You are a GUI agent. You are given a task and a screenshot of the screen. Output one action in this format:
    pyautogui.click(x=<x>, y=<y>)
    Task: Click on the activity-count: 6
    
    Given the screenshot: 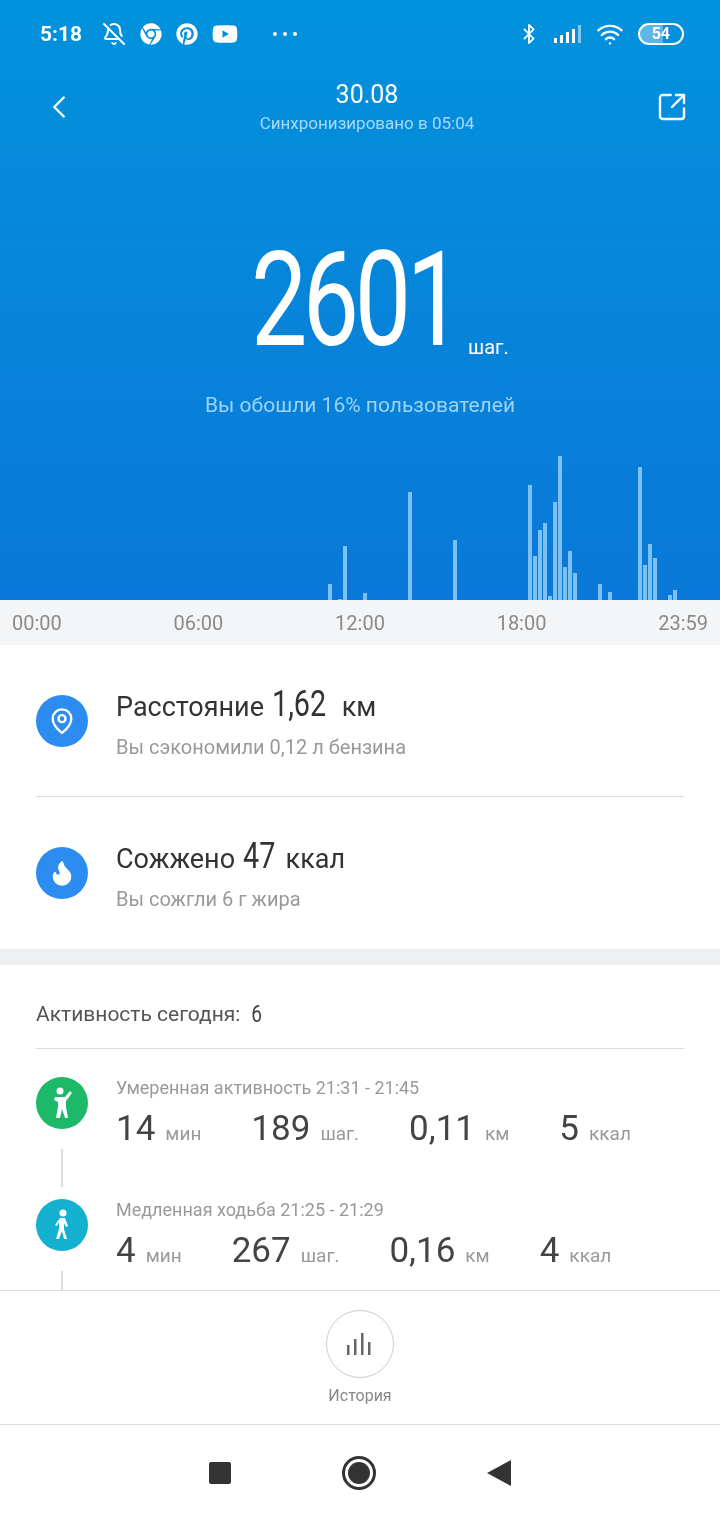 What is the action you would take?
    pyautogui.click(x=257, y=1013)
    